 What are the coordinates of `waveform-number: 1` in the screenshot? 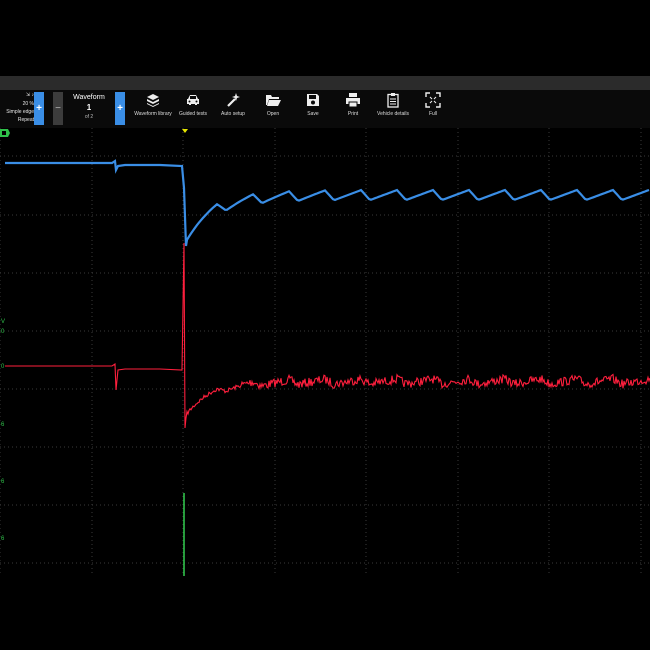 It's located at (89, 107).